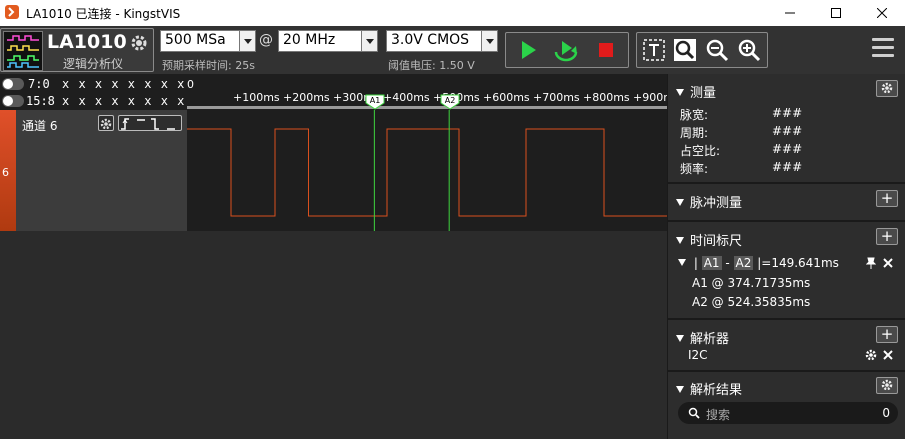 This screenshot has height=439, width=905. I want to click on close-icon, so click(882, 13).